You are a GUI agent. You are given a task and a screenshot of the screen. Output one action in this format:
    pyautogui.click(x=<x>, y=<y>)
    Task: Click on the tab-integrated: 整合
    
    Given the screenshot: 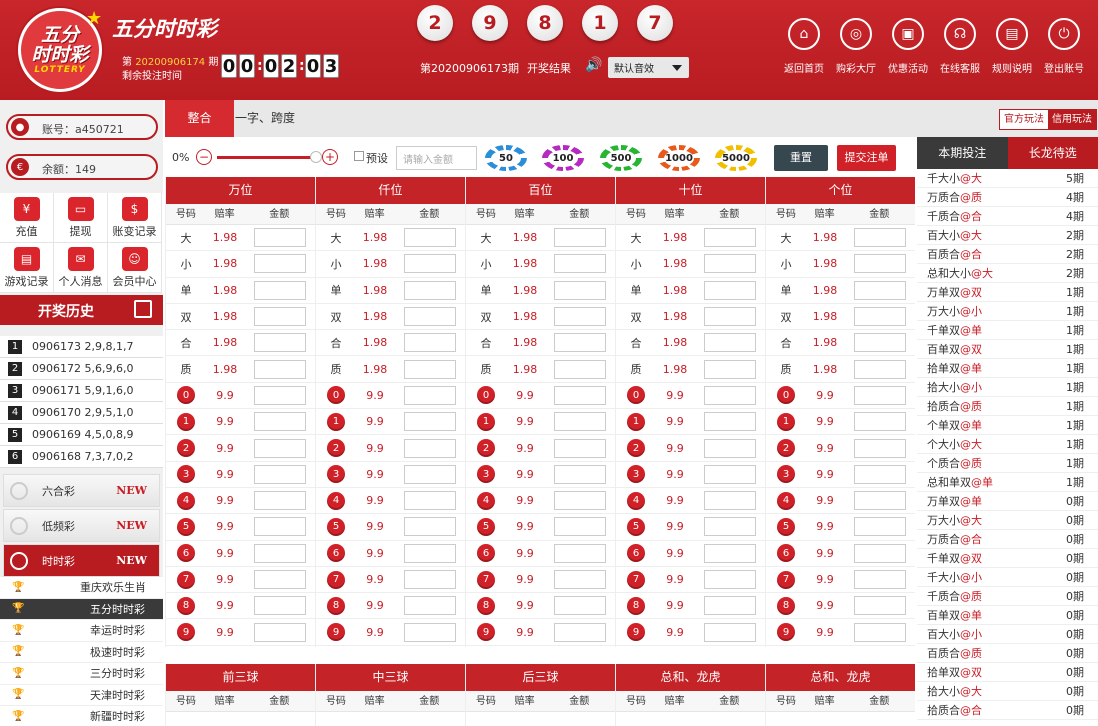 What is the action you would take?
    pyautogui.click(x=199, y=118)
    